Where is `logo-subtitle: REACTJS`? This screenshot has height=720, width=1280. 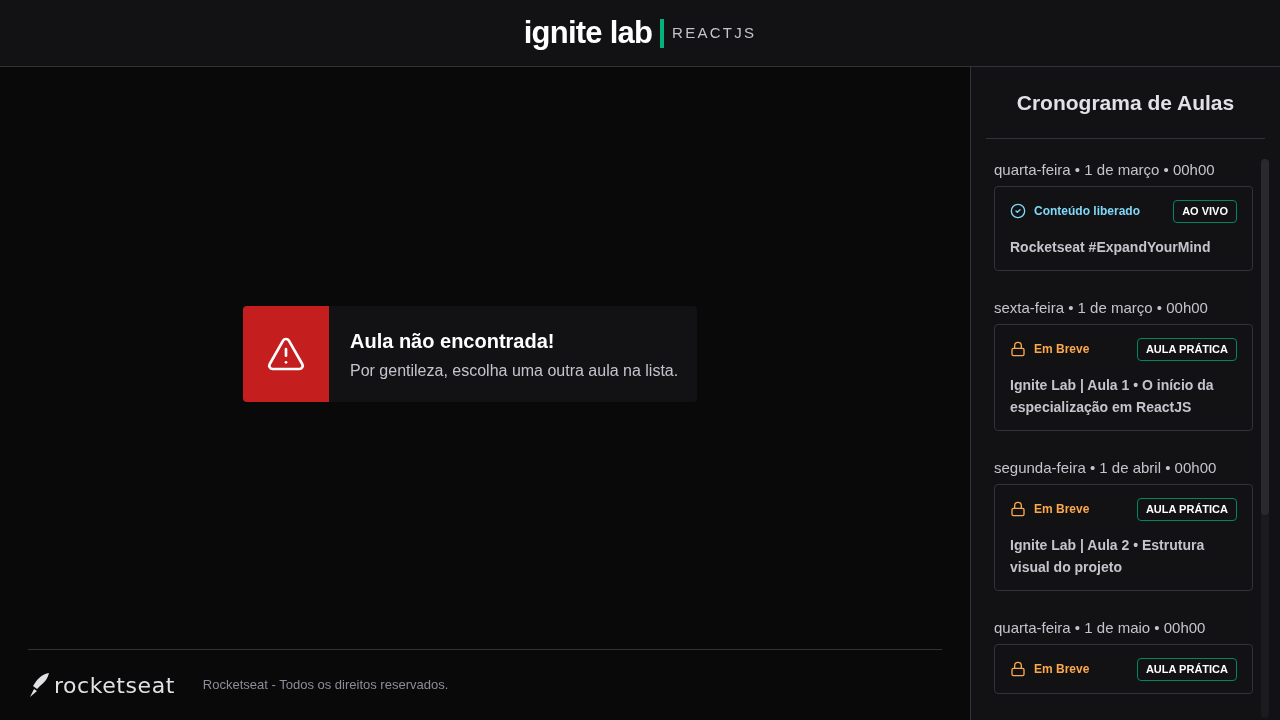 logo-subtitle: REACTJS is located at coordinates (714, 32).